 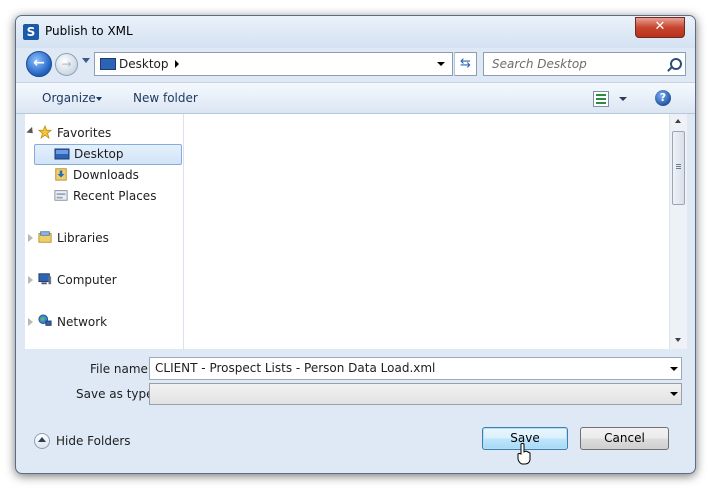 What do you see at coordinates (83, 238) in the screenshot?
I see `tree-label: Libraries` at bounding box center [83, 238].